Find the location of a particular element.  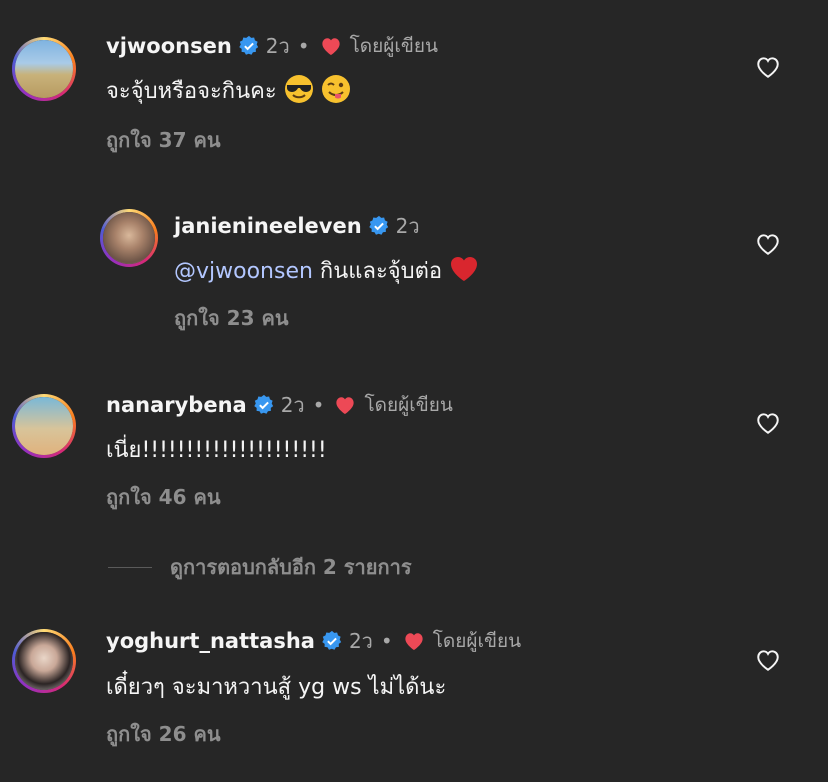

view-more-replies-button: ดูการตอบกลับอีก 2 รายการ is located at coordinates (260, 567).